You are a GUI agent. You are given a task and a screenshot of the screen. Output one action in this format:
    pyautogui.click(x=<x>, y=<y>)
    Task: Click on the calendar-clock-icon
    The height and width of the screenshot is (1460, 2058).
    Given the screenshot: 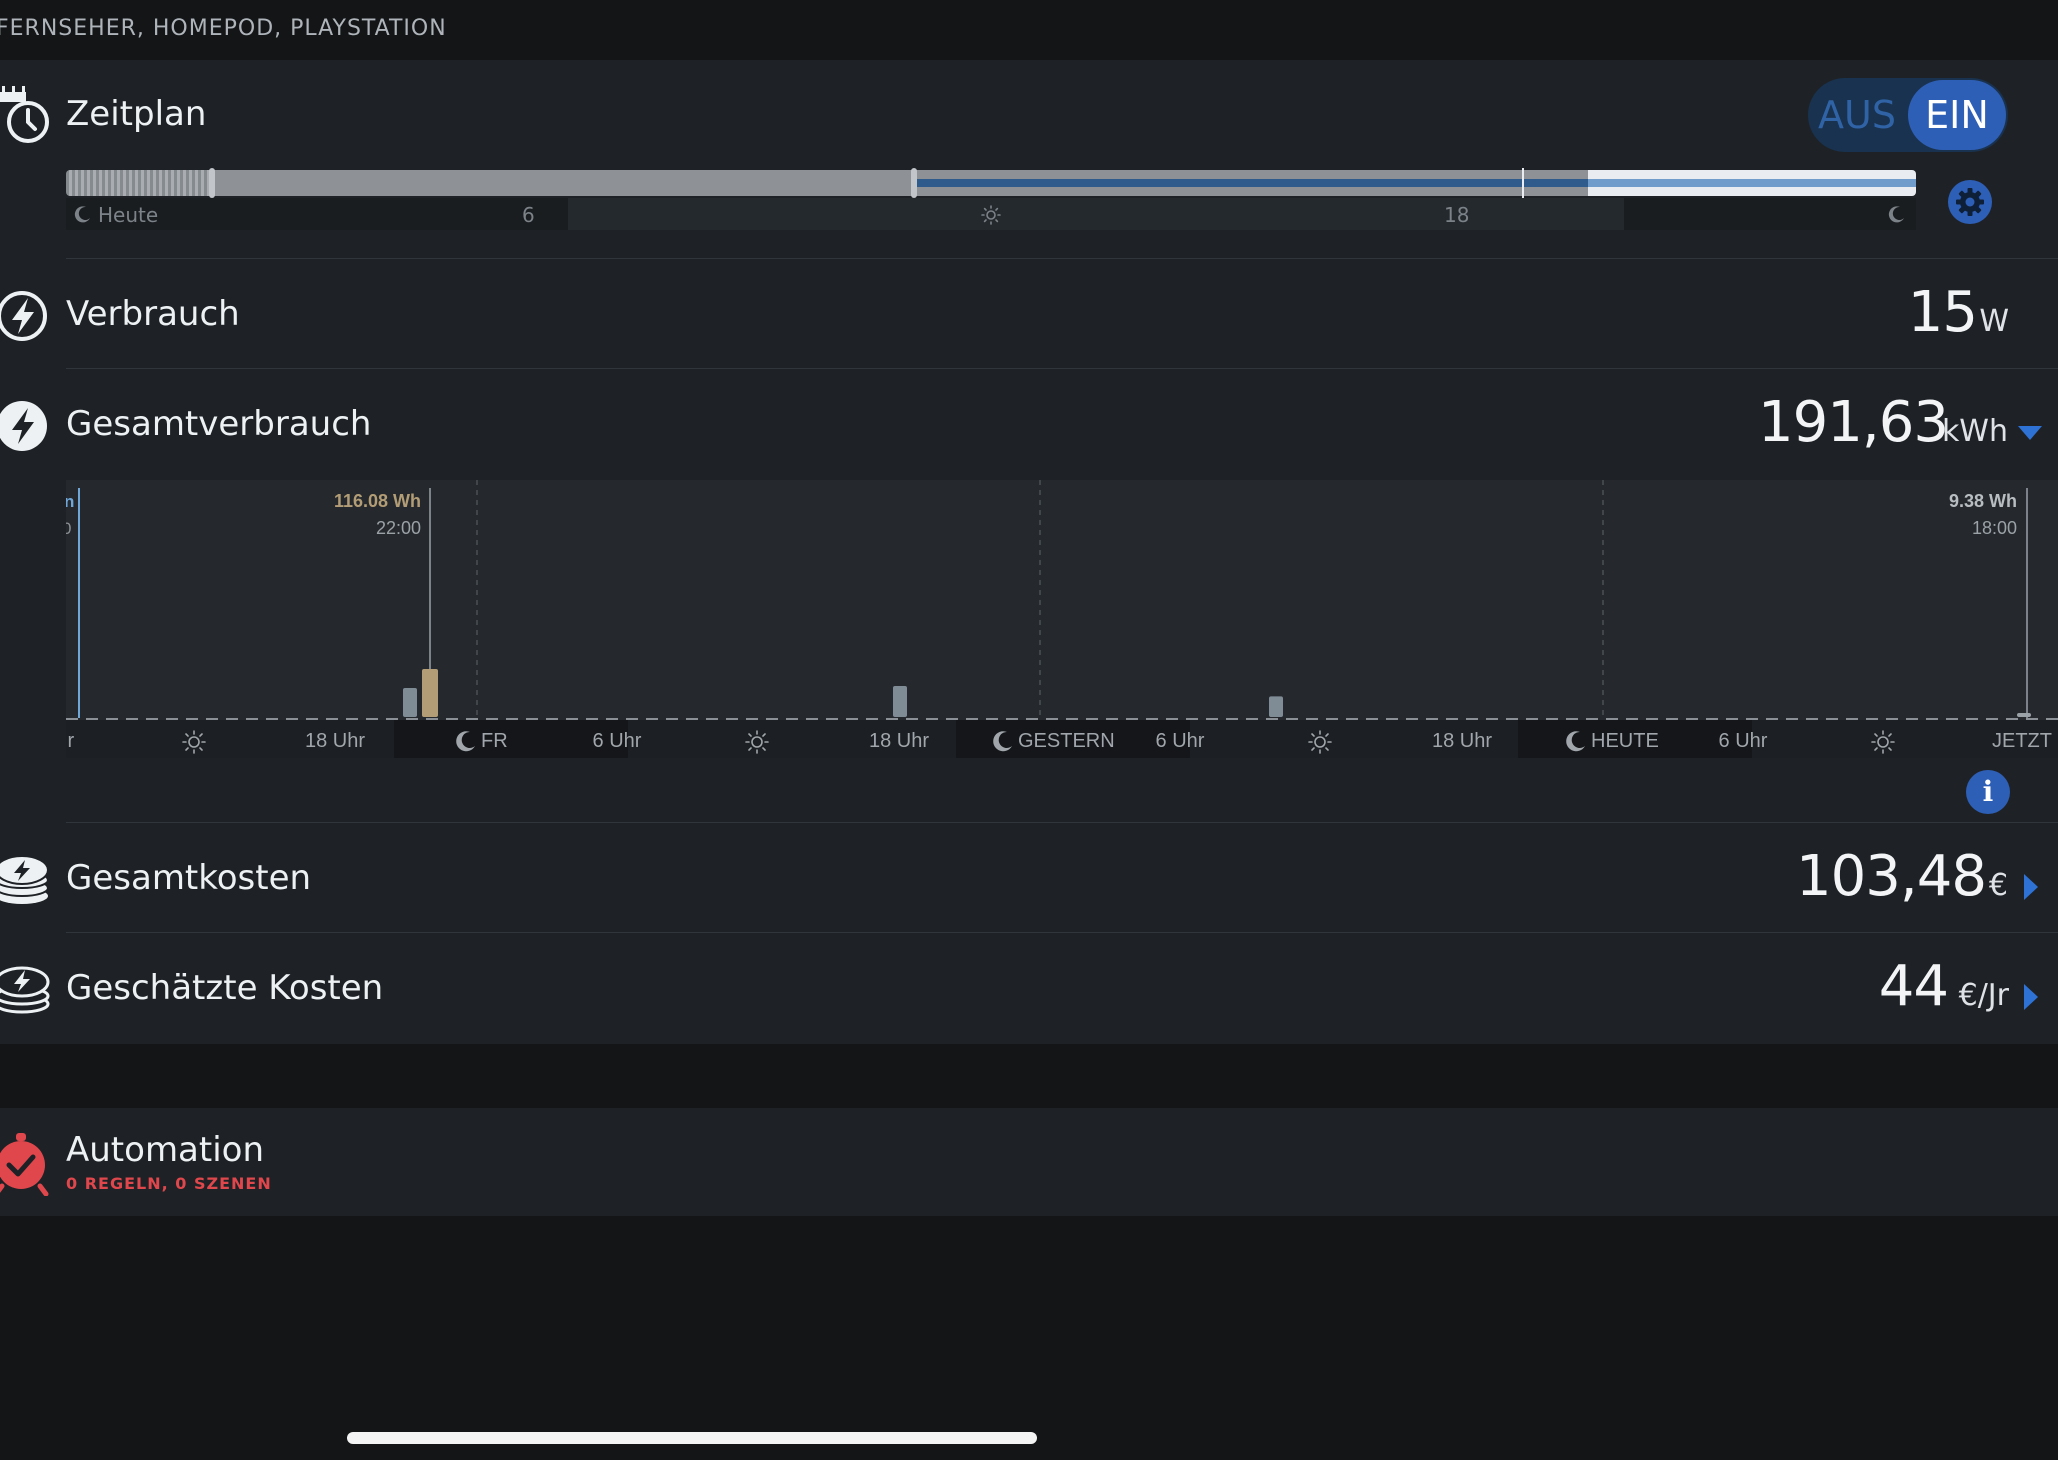 What is the action you would take?
    pyautogui.click(x=24, y=114)
    